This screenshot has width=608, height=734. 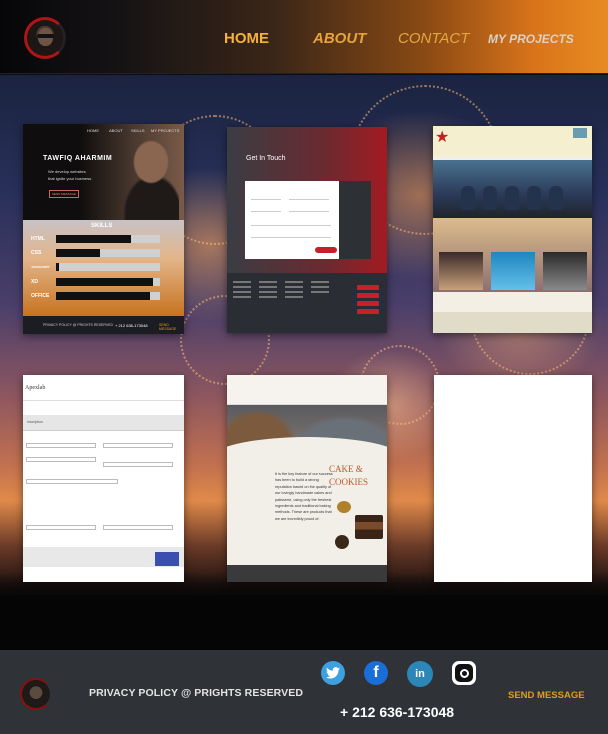 I want to click on project-card-registration: Apexlab Inscription, so click(x=103, y=478).